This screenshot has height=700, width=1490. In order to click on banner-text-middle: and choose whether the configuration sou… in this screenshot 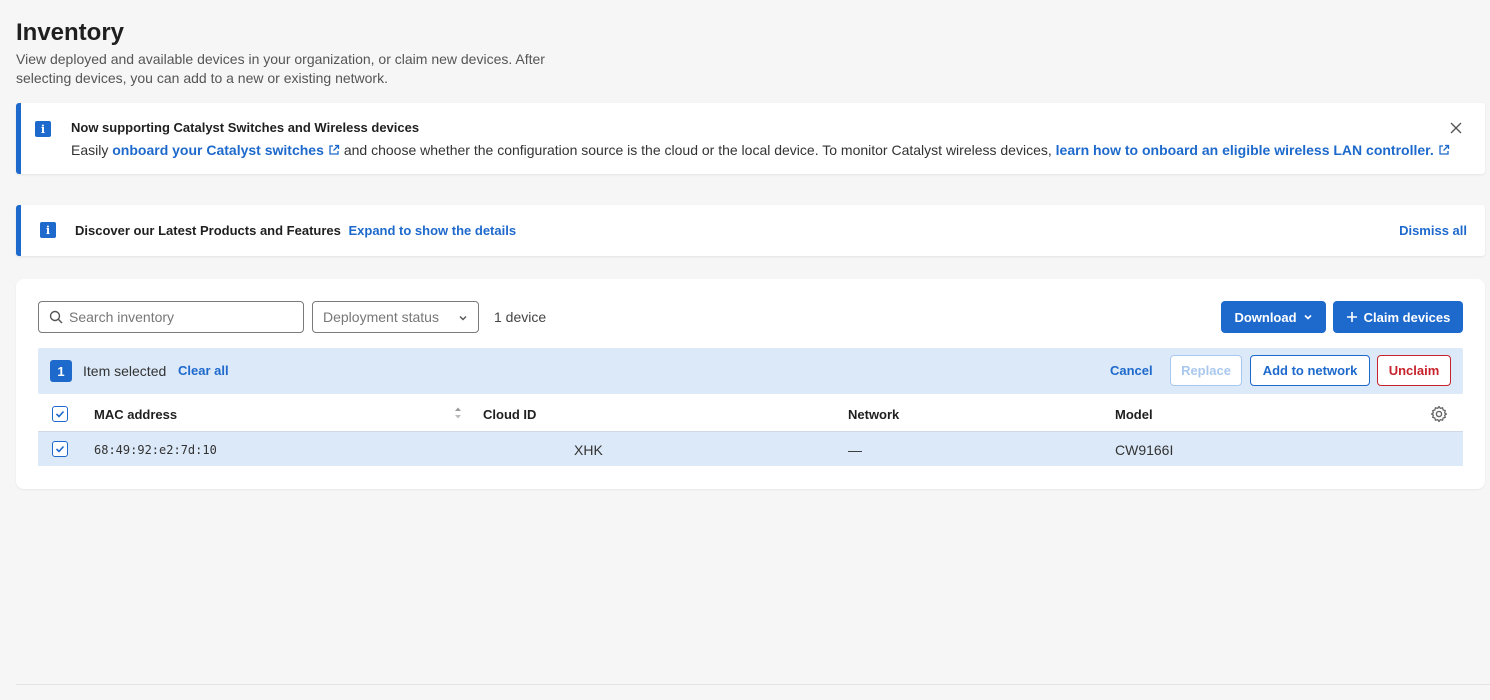, I will do `click(697, 150)`.